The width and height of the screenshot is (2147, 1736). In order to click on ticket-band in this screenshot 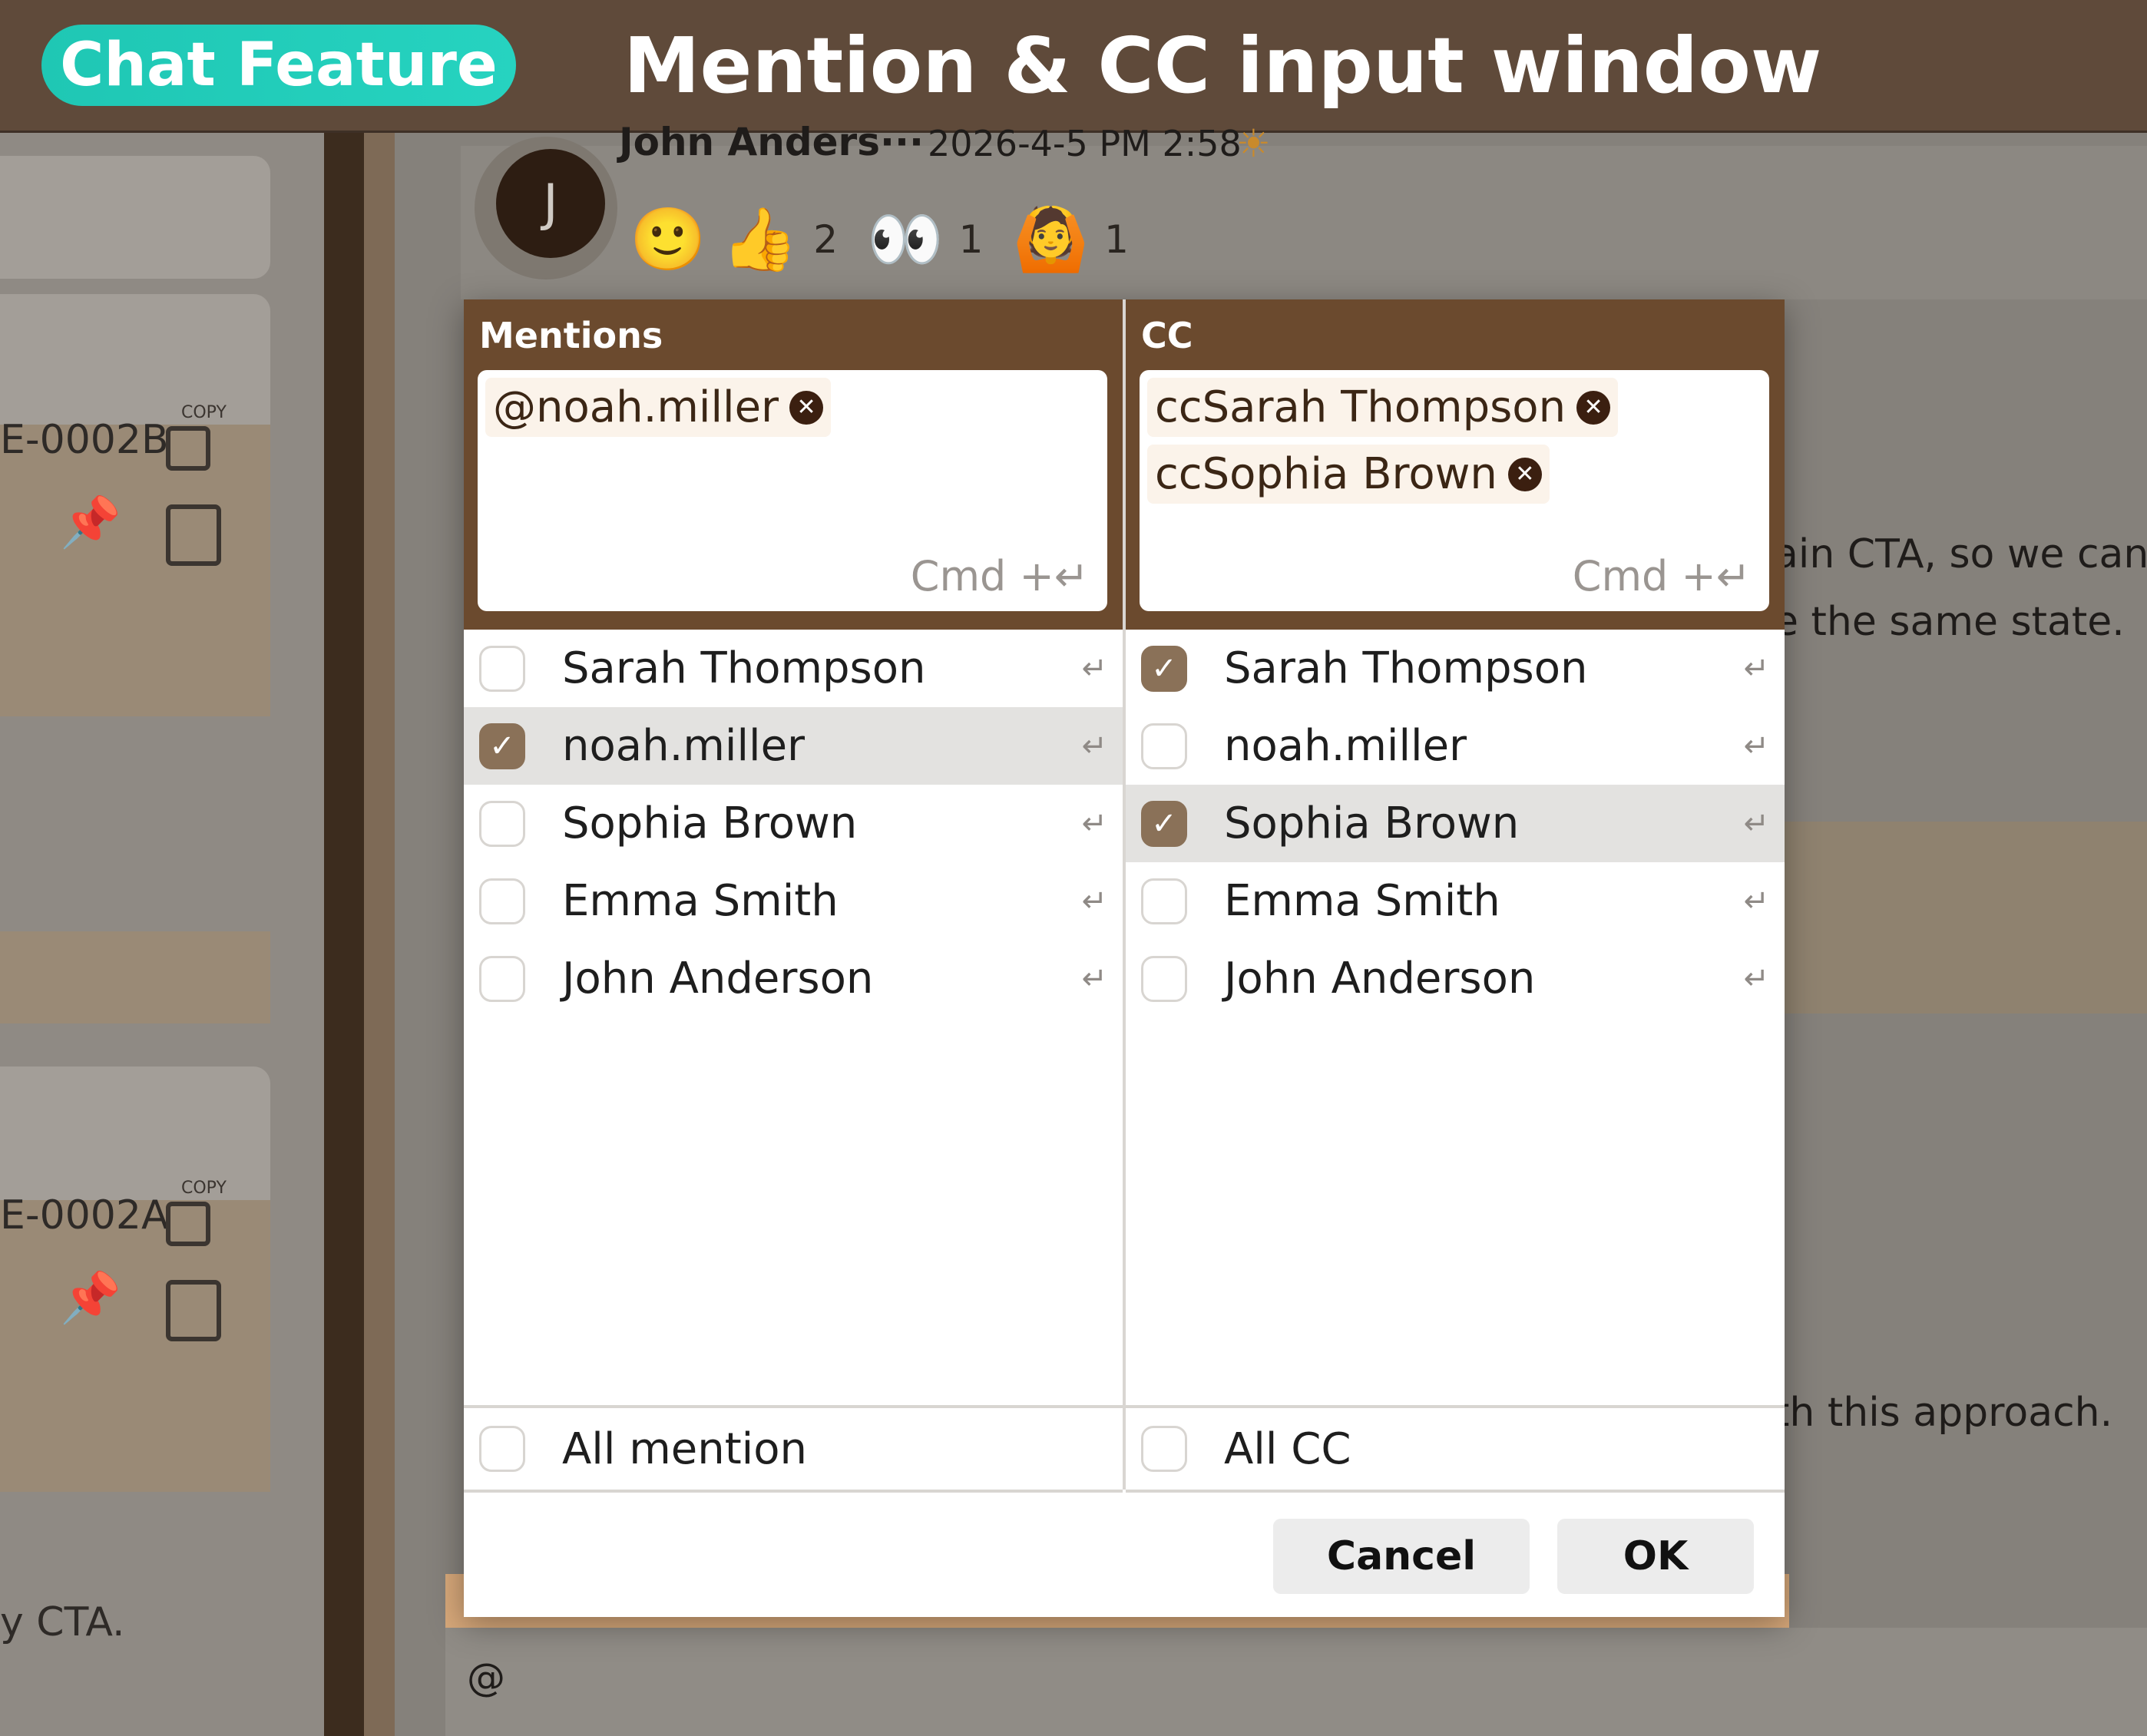, I will do `click(135, 570)`.